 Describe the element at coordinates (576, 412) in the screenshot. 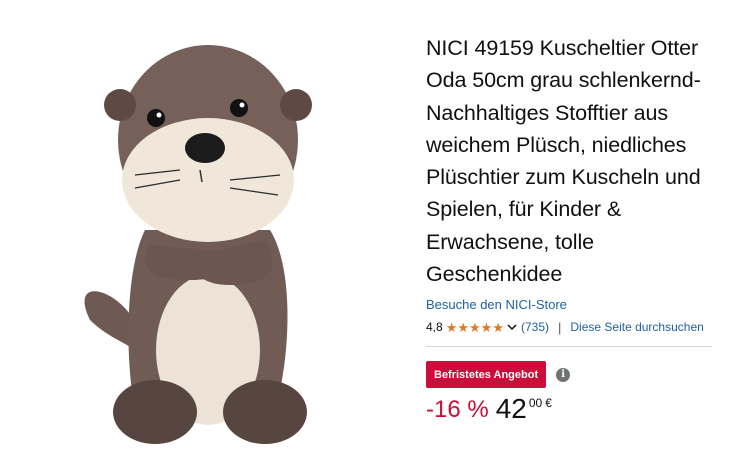

I see `price-row: -16 % 42 00 €` at that location.